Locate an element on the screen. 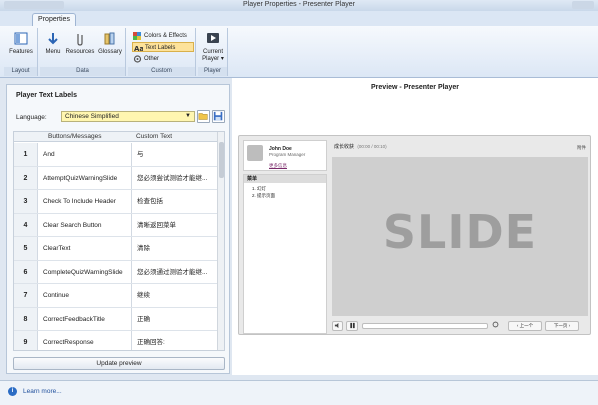  row-number: 1 is located at coordinates (26, 154).